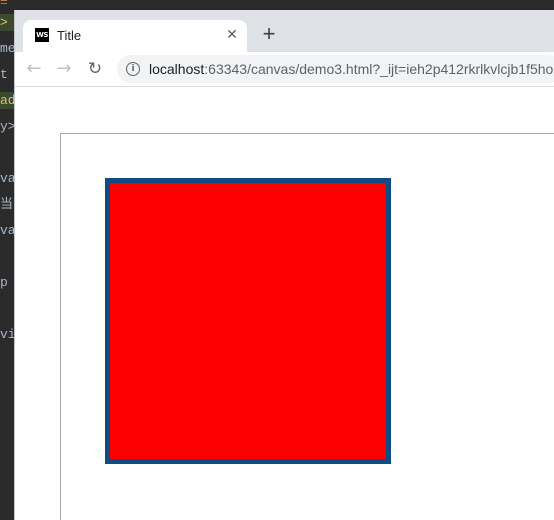 This screenshot has height=520, width=554. What do you see at coordinates (64, 69) in the screenshot?
I see `forward-arrow-icon: →` at bounding box center [64, 69].